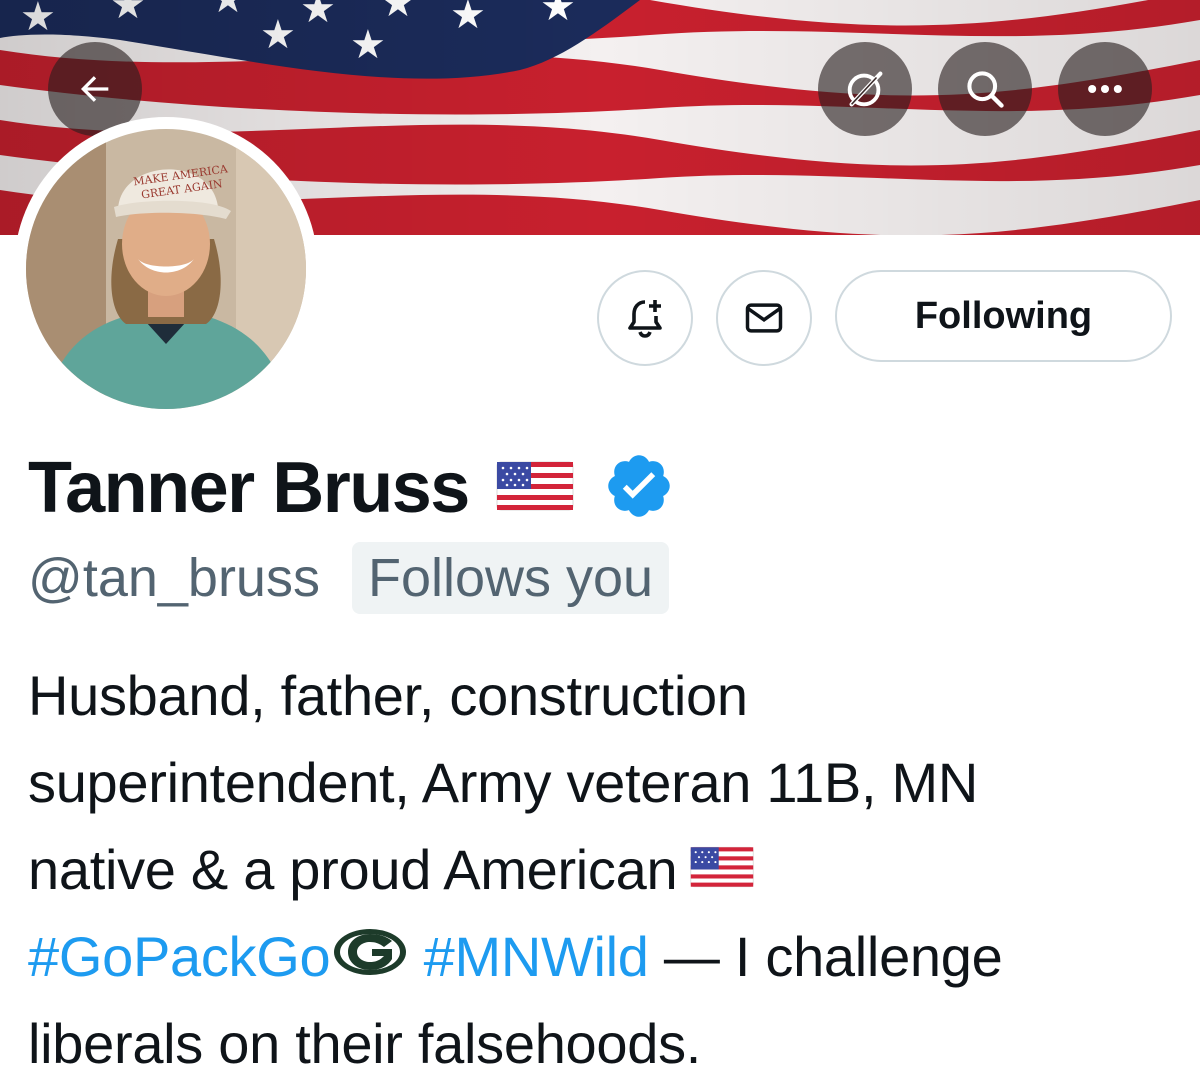 The image size is (1200, 1081). What do you see at coordinates (370, 957) in the screenshot?
I see `packers-logo-icon` at bounding box center [370, 957].